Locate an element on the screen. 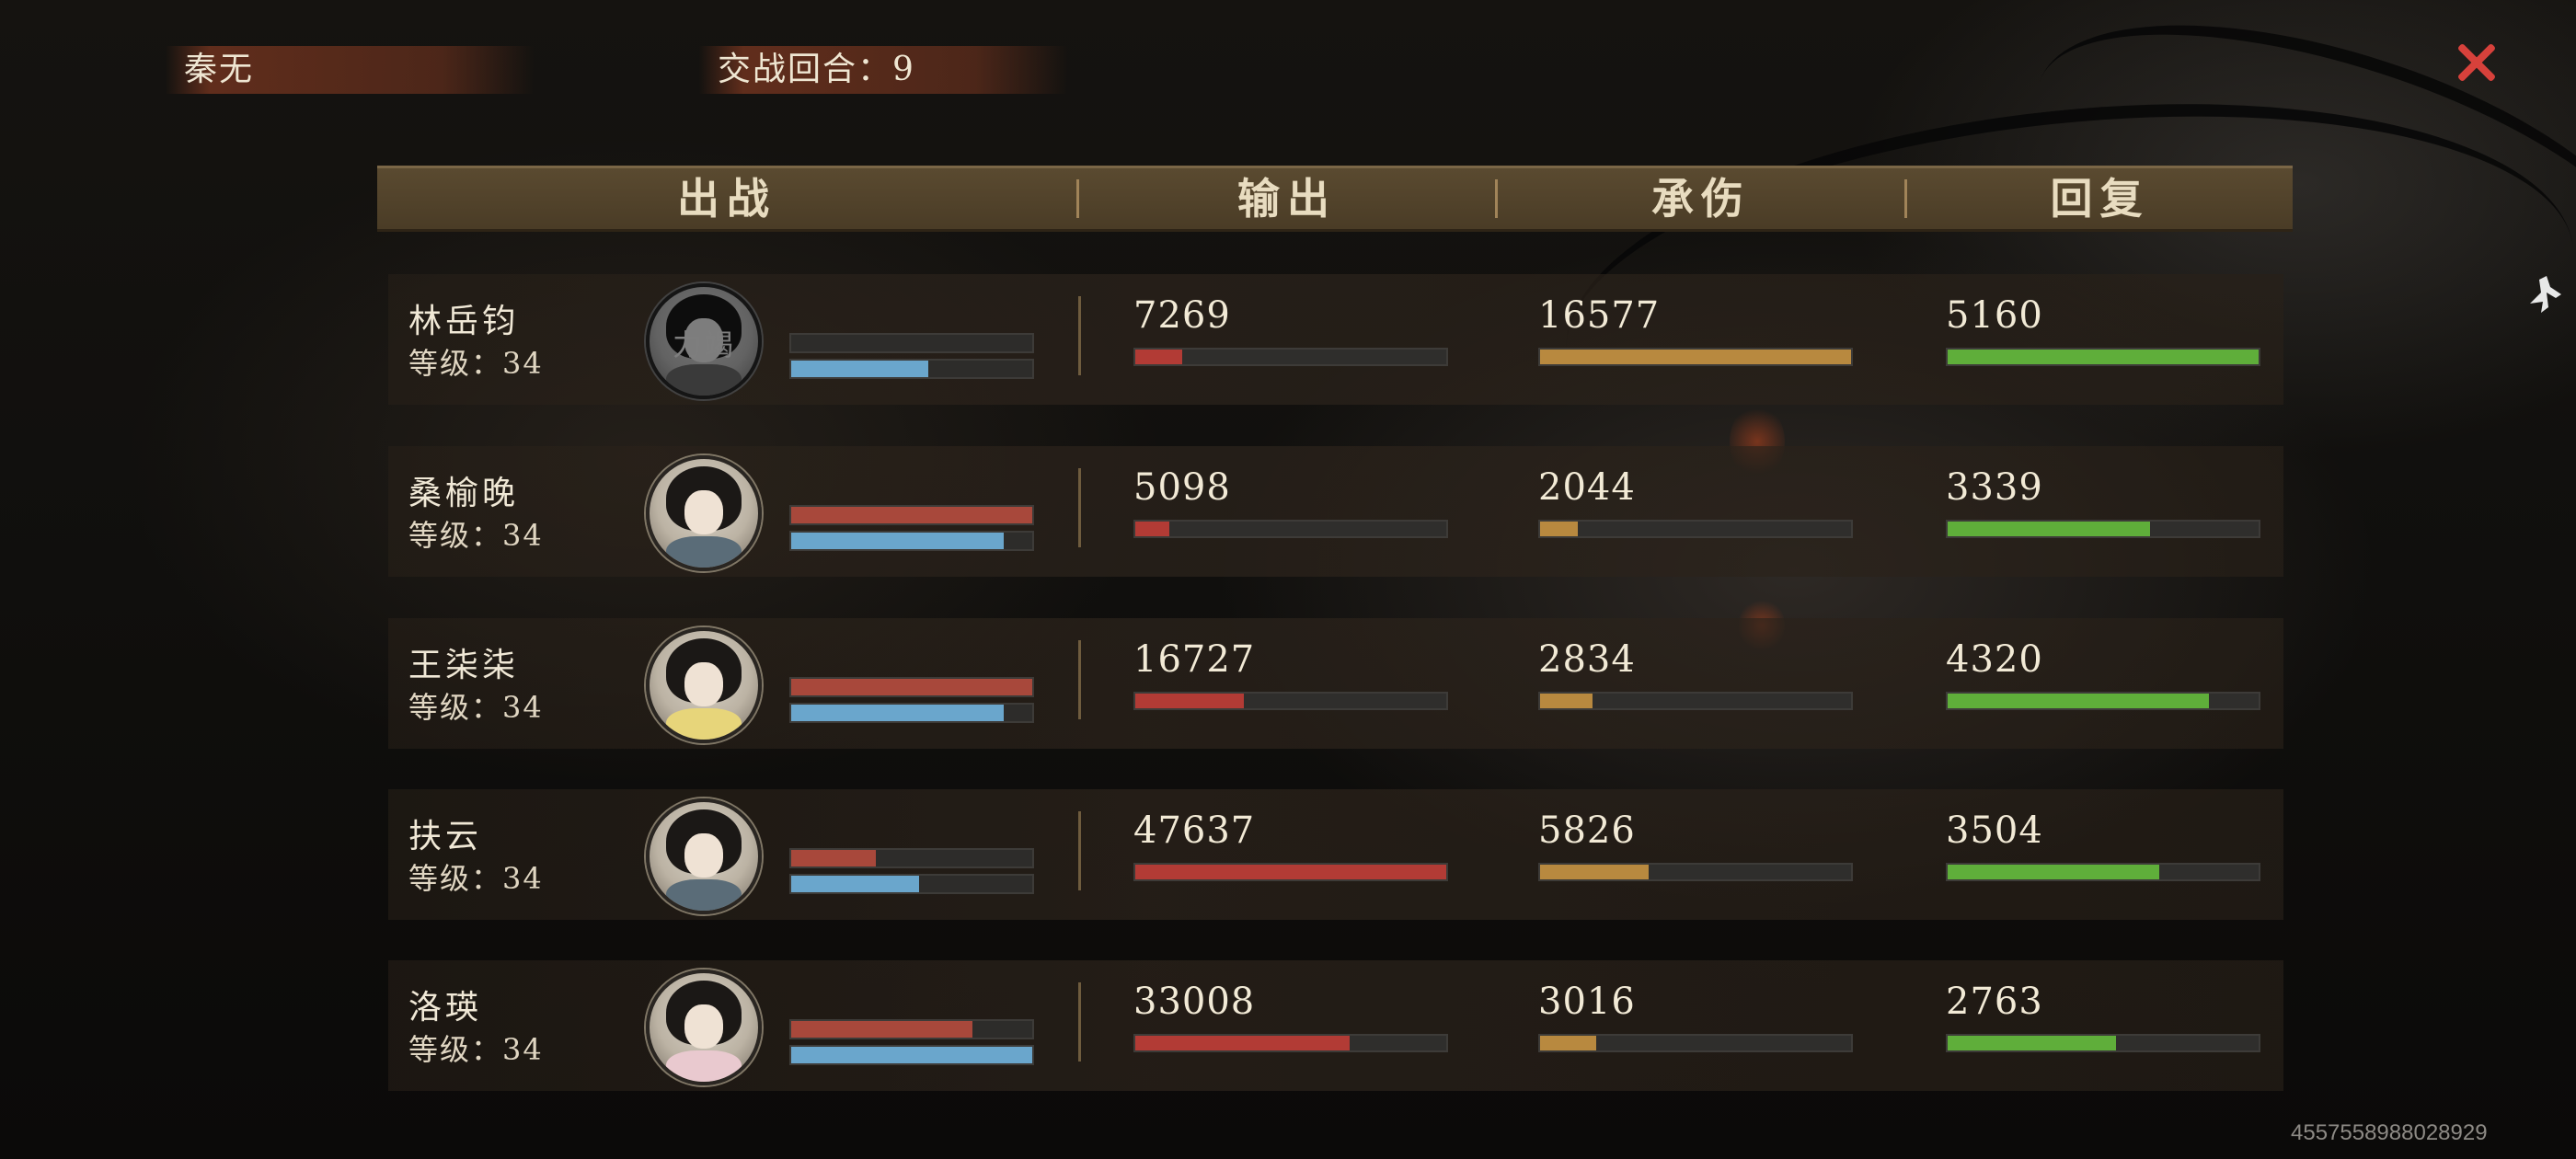 This screenshot has width=2576, height=1159. player-name: 秦无 is located at coordinates (219, 69).